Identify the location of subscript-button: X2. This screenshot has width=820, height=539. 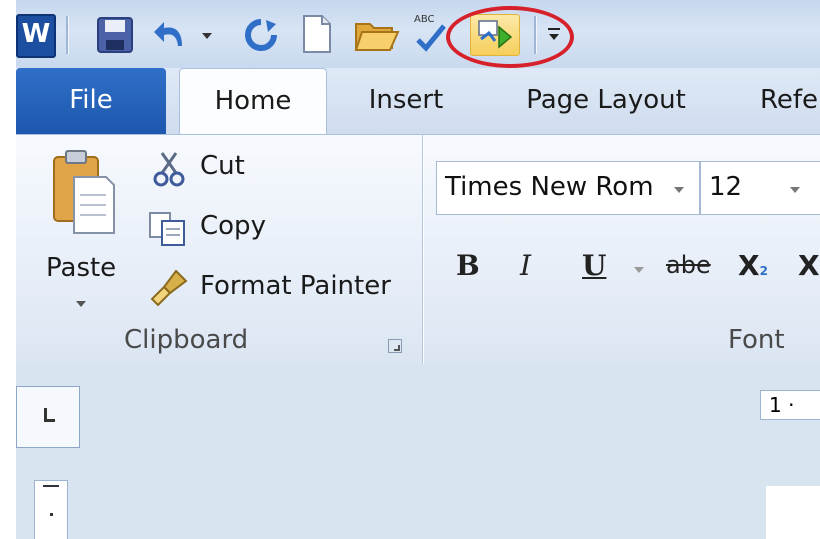
(753, 265).